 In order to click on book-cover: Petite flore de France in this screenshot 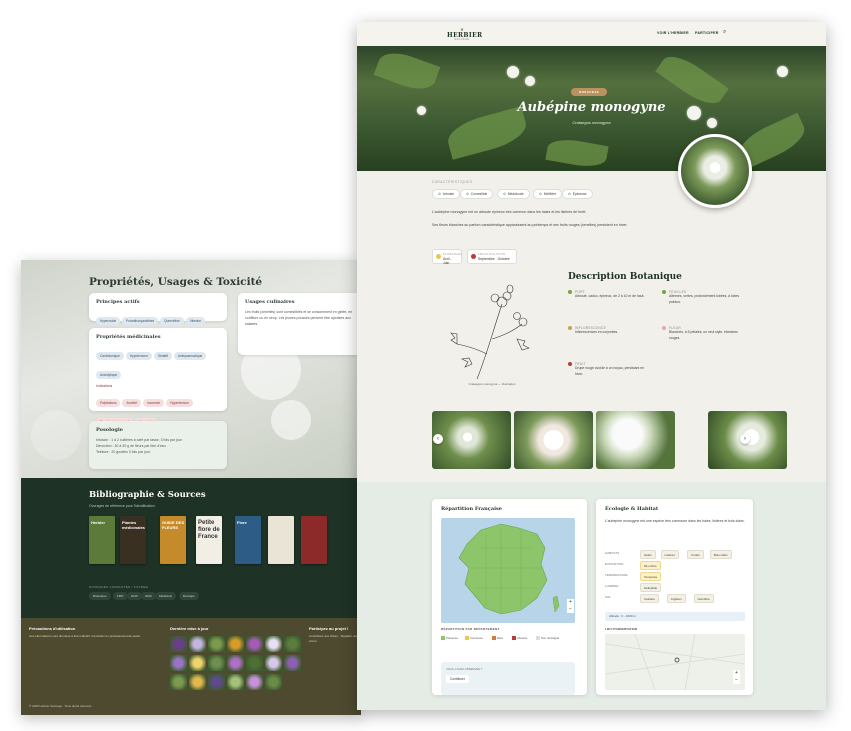, I will do `click(209, 540)`.